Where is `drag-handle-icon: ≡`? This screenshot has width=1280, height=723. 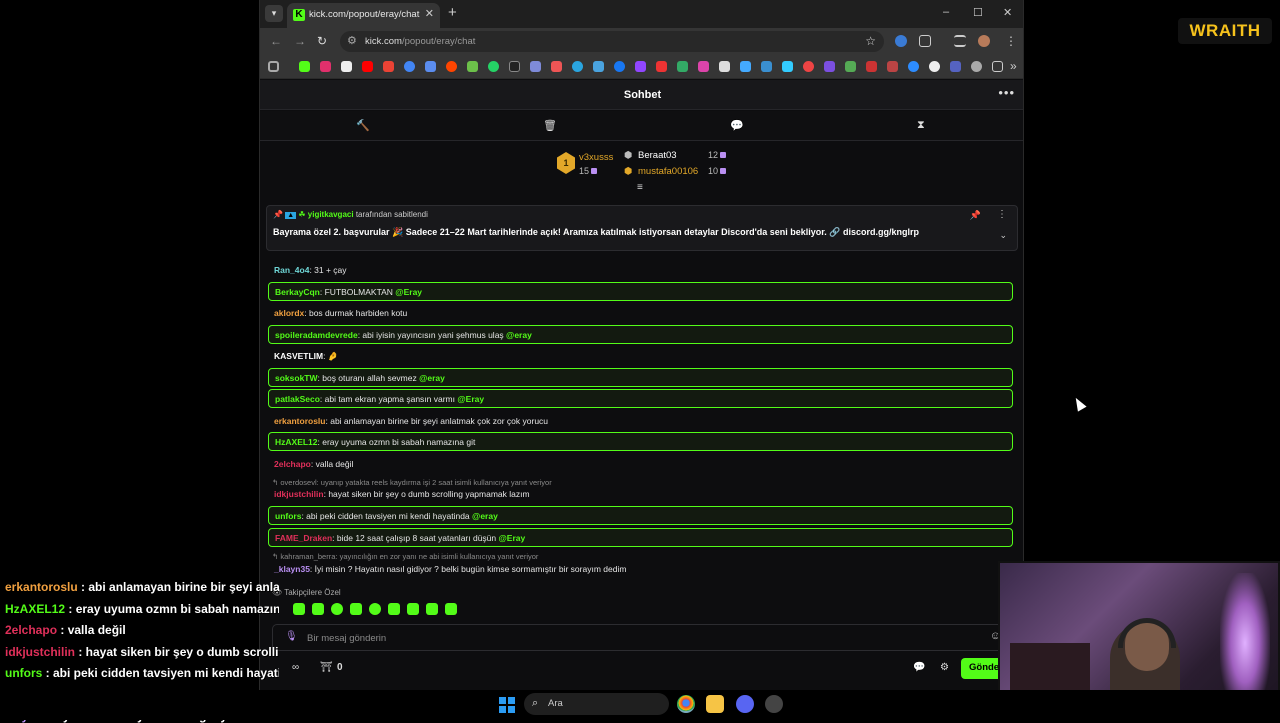 drag-handle-icon: ≡ is located at coordinates (640, 187).